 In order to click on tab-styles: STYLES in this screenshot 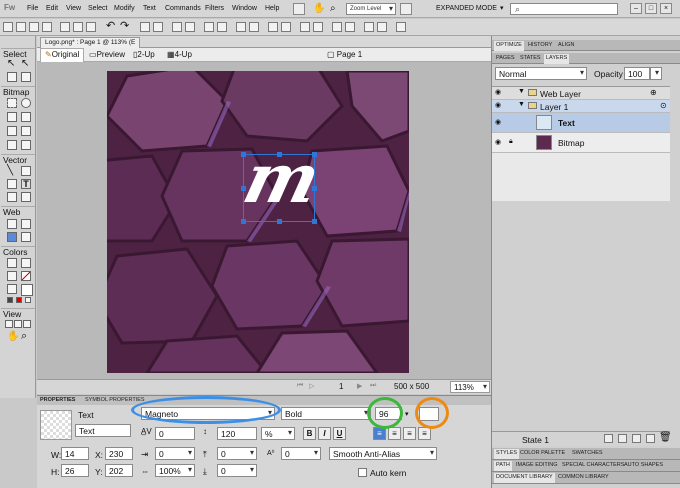, I will do `click(507, 454)`.